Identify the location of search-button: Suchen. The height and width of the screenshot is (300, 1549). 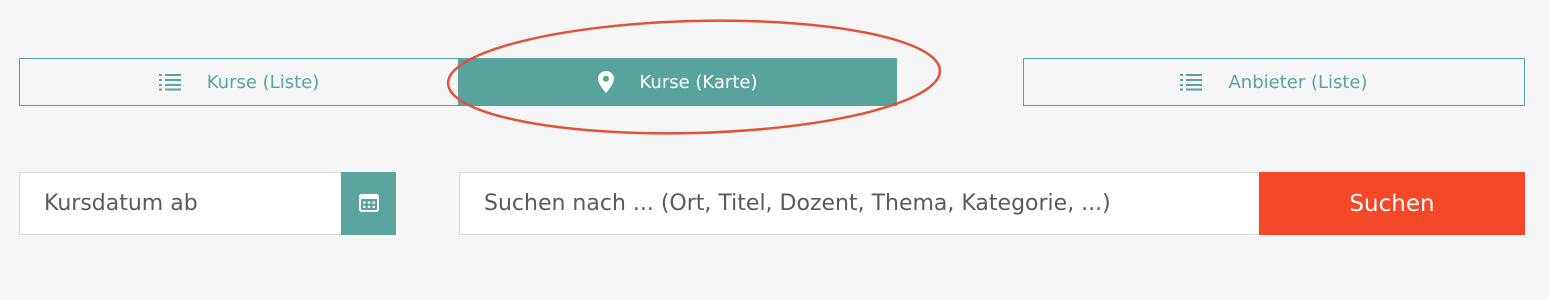
(1392, 203).